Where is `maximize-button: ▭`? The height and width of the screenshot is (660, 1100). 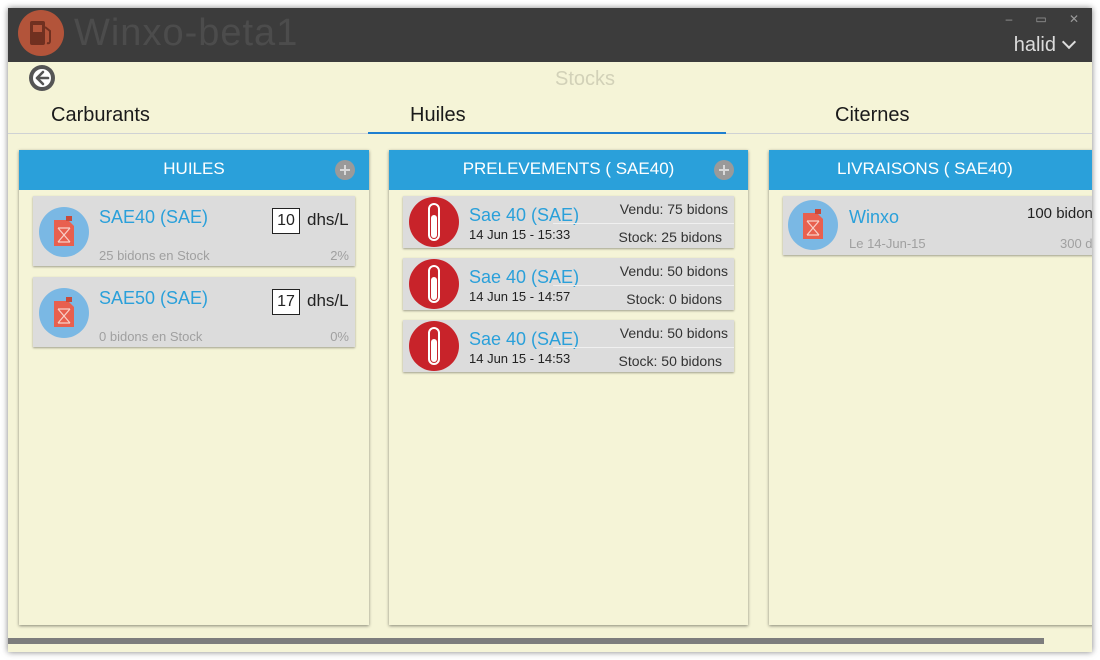
maximize-button: ▭ is located at coordinates (1041, 19).